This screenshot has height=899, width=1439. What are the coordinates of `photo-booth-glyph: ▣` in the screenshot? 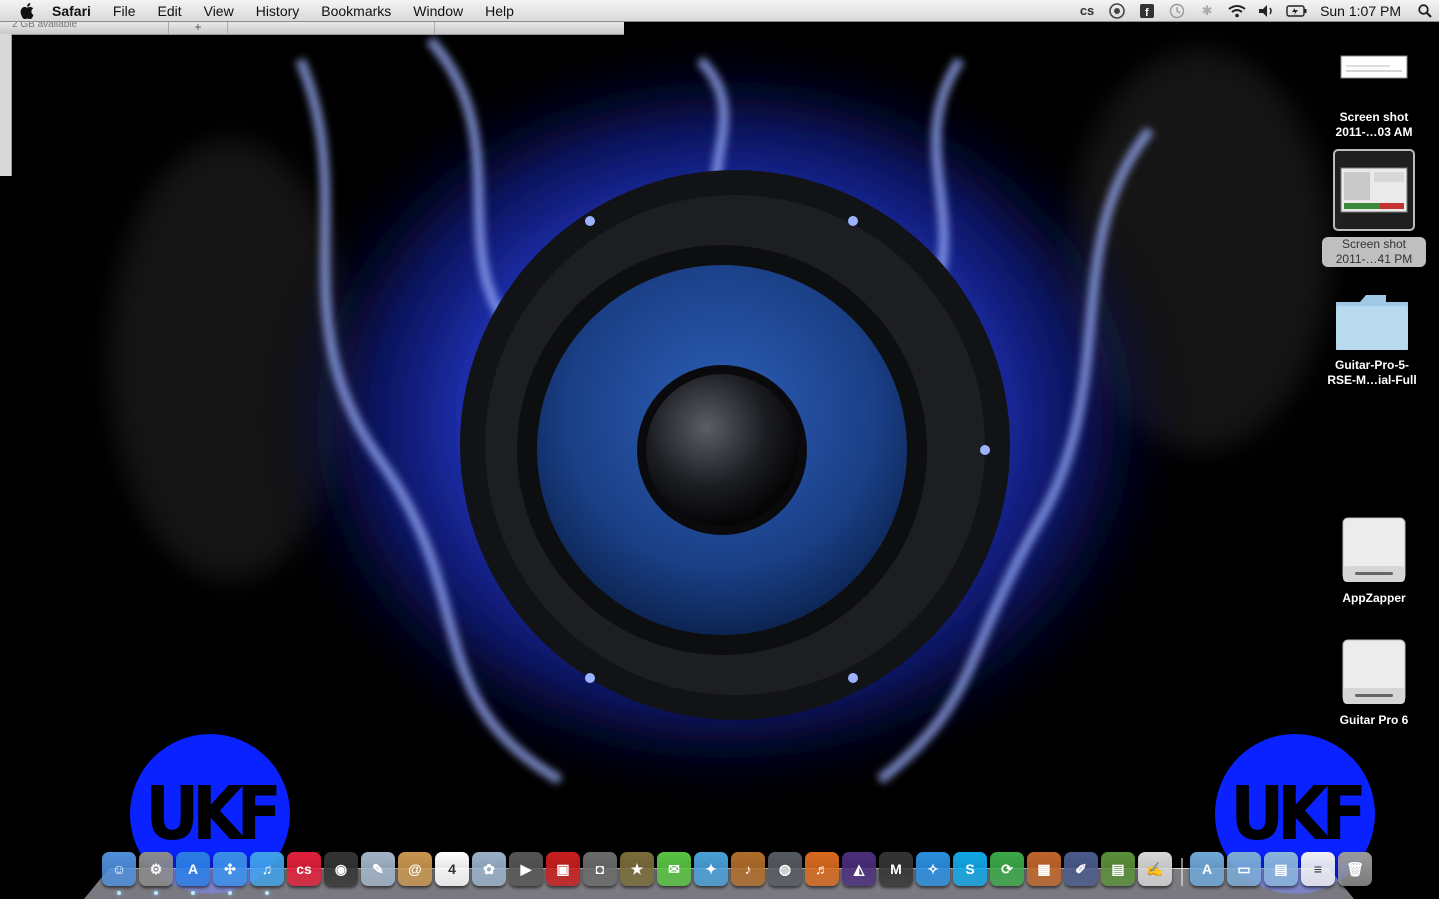 It's located at (563, 868).